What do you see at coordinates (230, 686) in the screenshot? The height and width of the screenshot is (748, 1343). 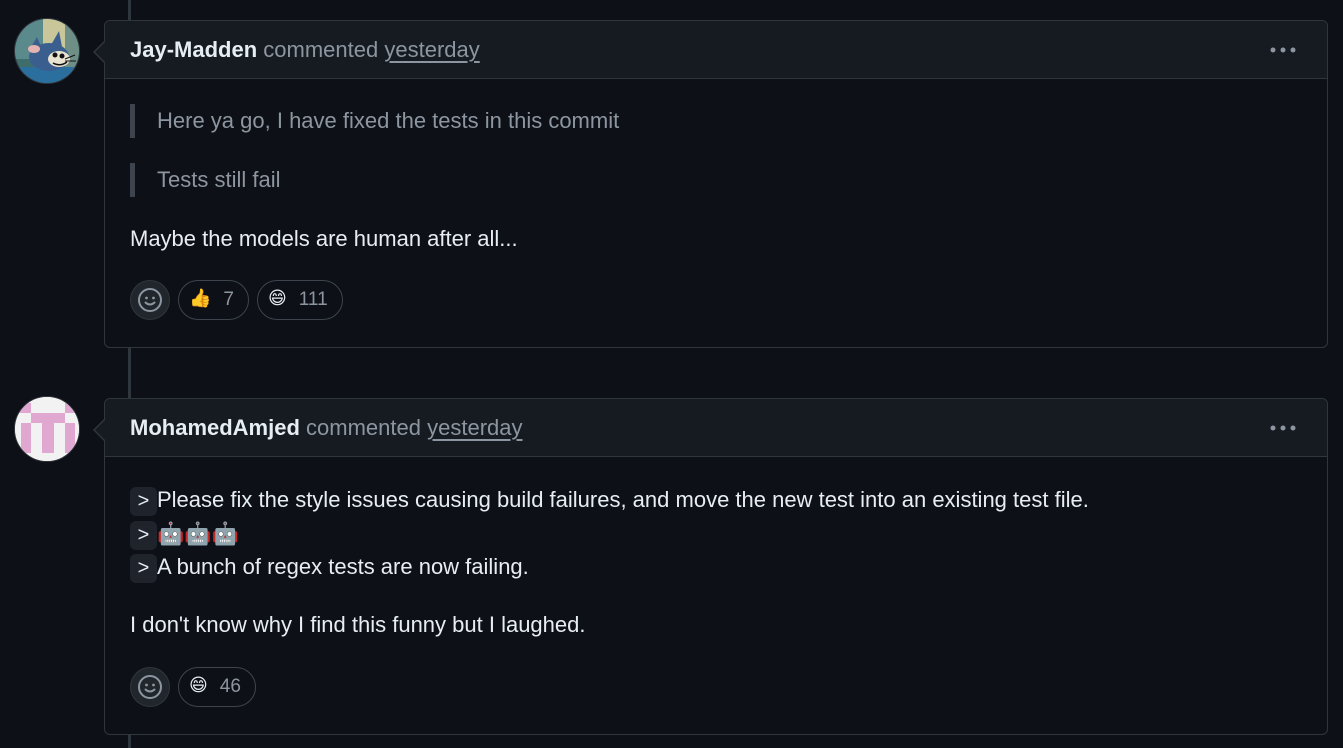 I see `reaction-count: 46` at bounding box center [230, 686].